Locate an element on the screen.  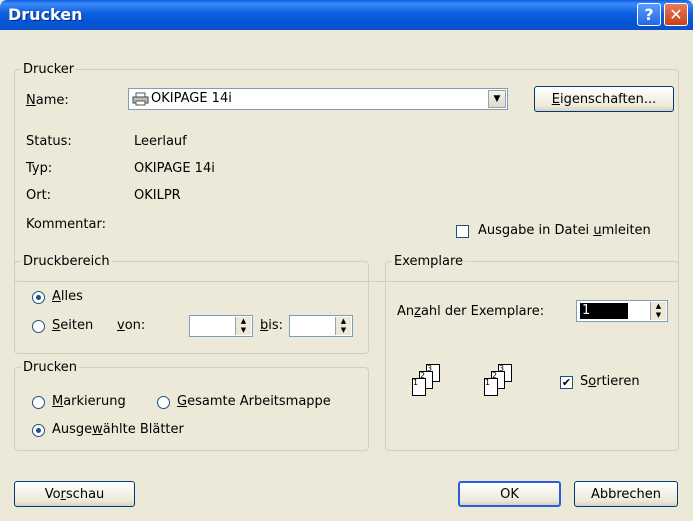
copies-count-value: 1 is located at coordinates (604, 311).